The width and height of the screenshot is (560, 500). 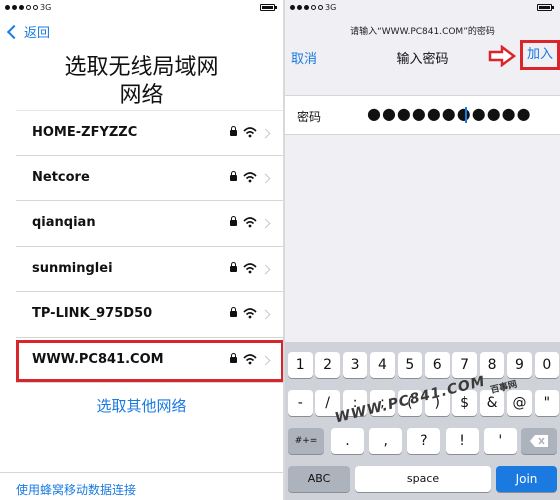 I want to click on keyboard-key: !, so click(x=462, y=441).